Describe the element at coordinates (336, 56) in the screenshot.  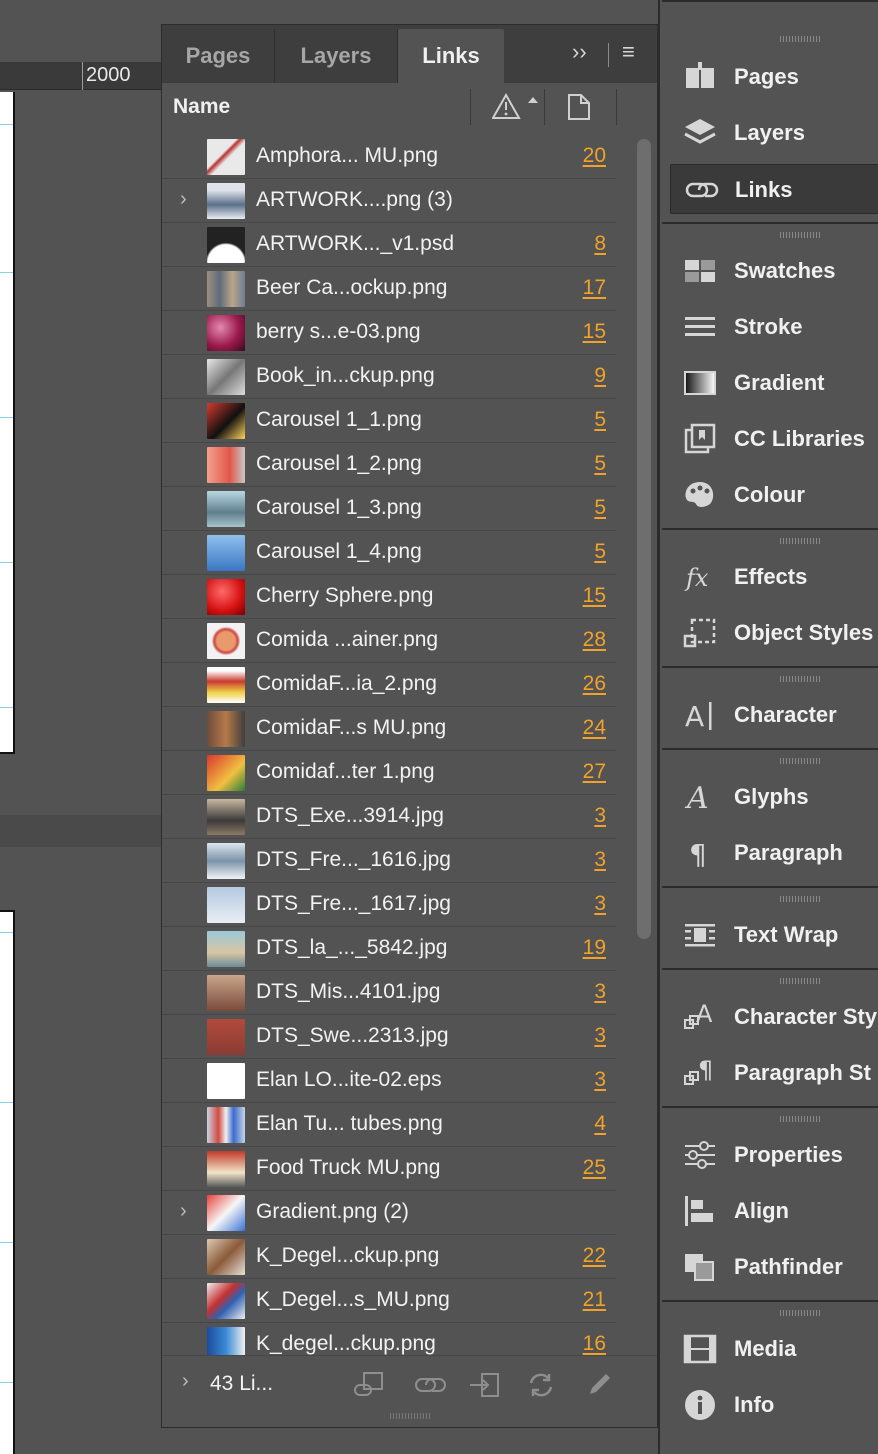
I see `tab-layers: Layers` at that location.